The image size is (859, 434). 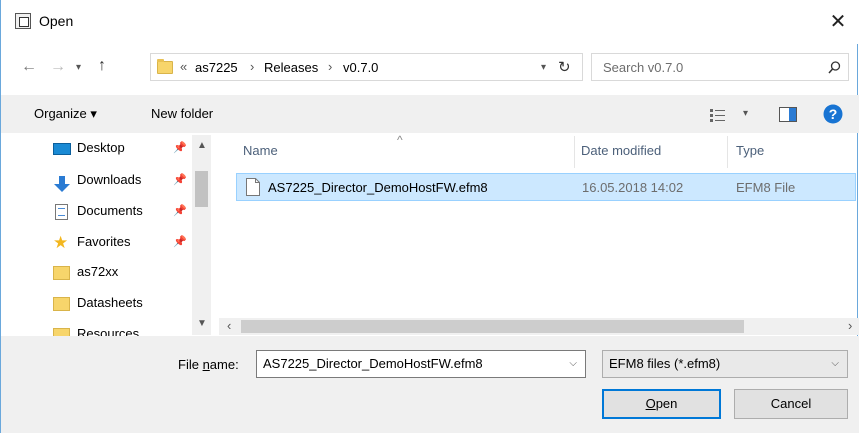 I want to click on file-type-filter: EFM8 files (*.efm8) ⌵, so click(x=725, y=364).